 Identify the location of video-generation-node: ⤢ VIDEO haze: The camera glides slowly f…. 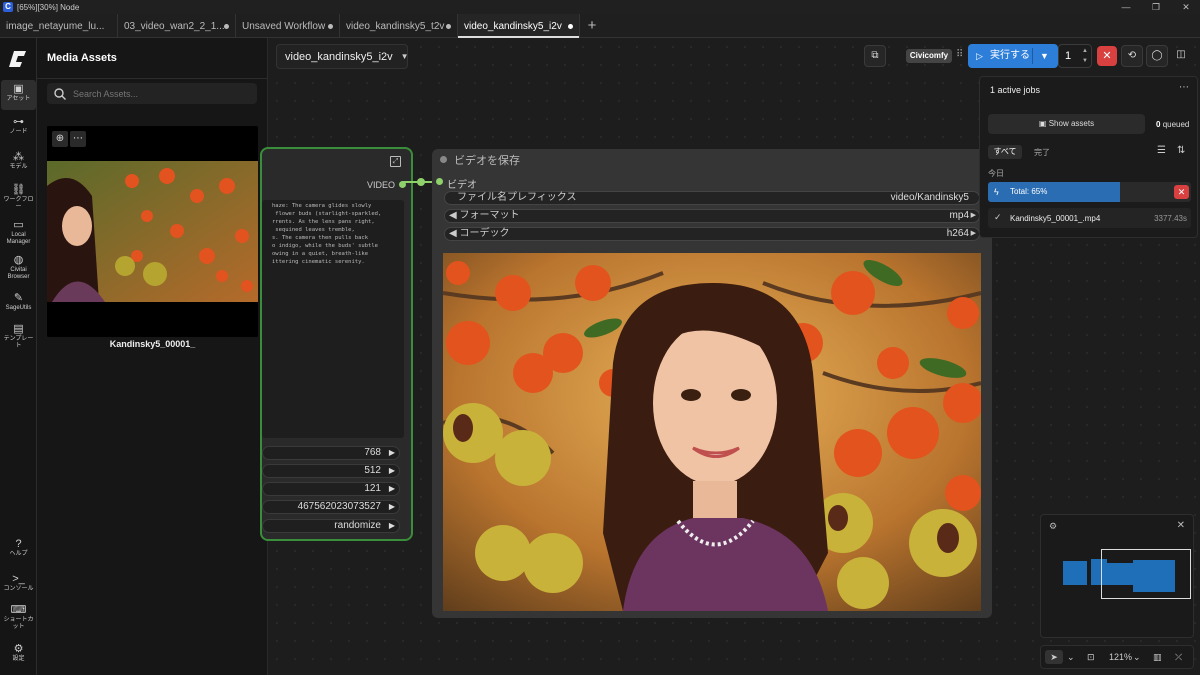
(336, 344).